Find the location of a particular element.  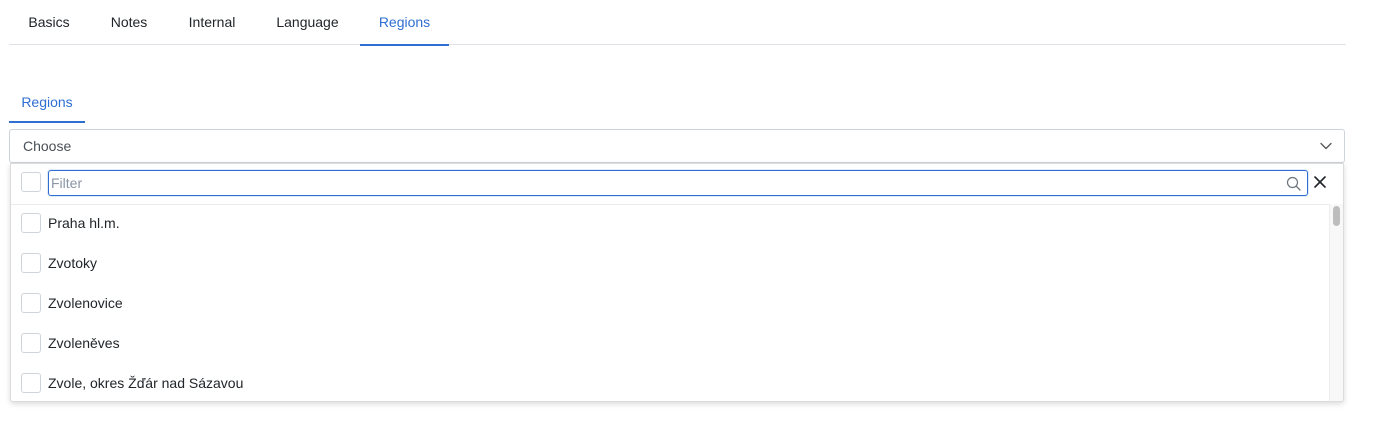

chevron-down-icon is located at coordinates (1326, 146).